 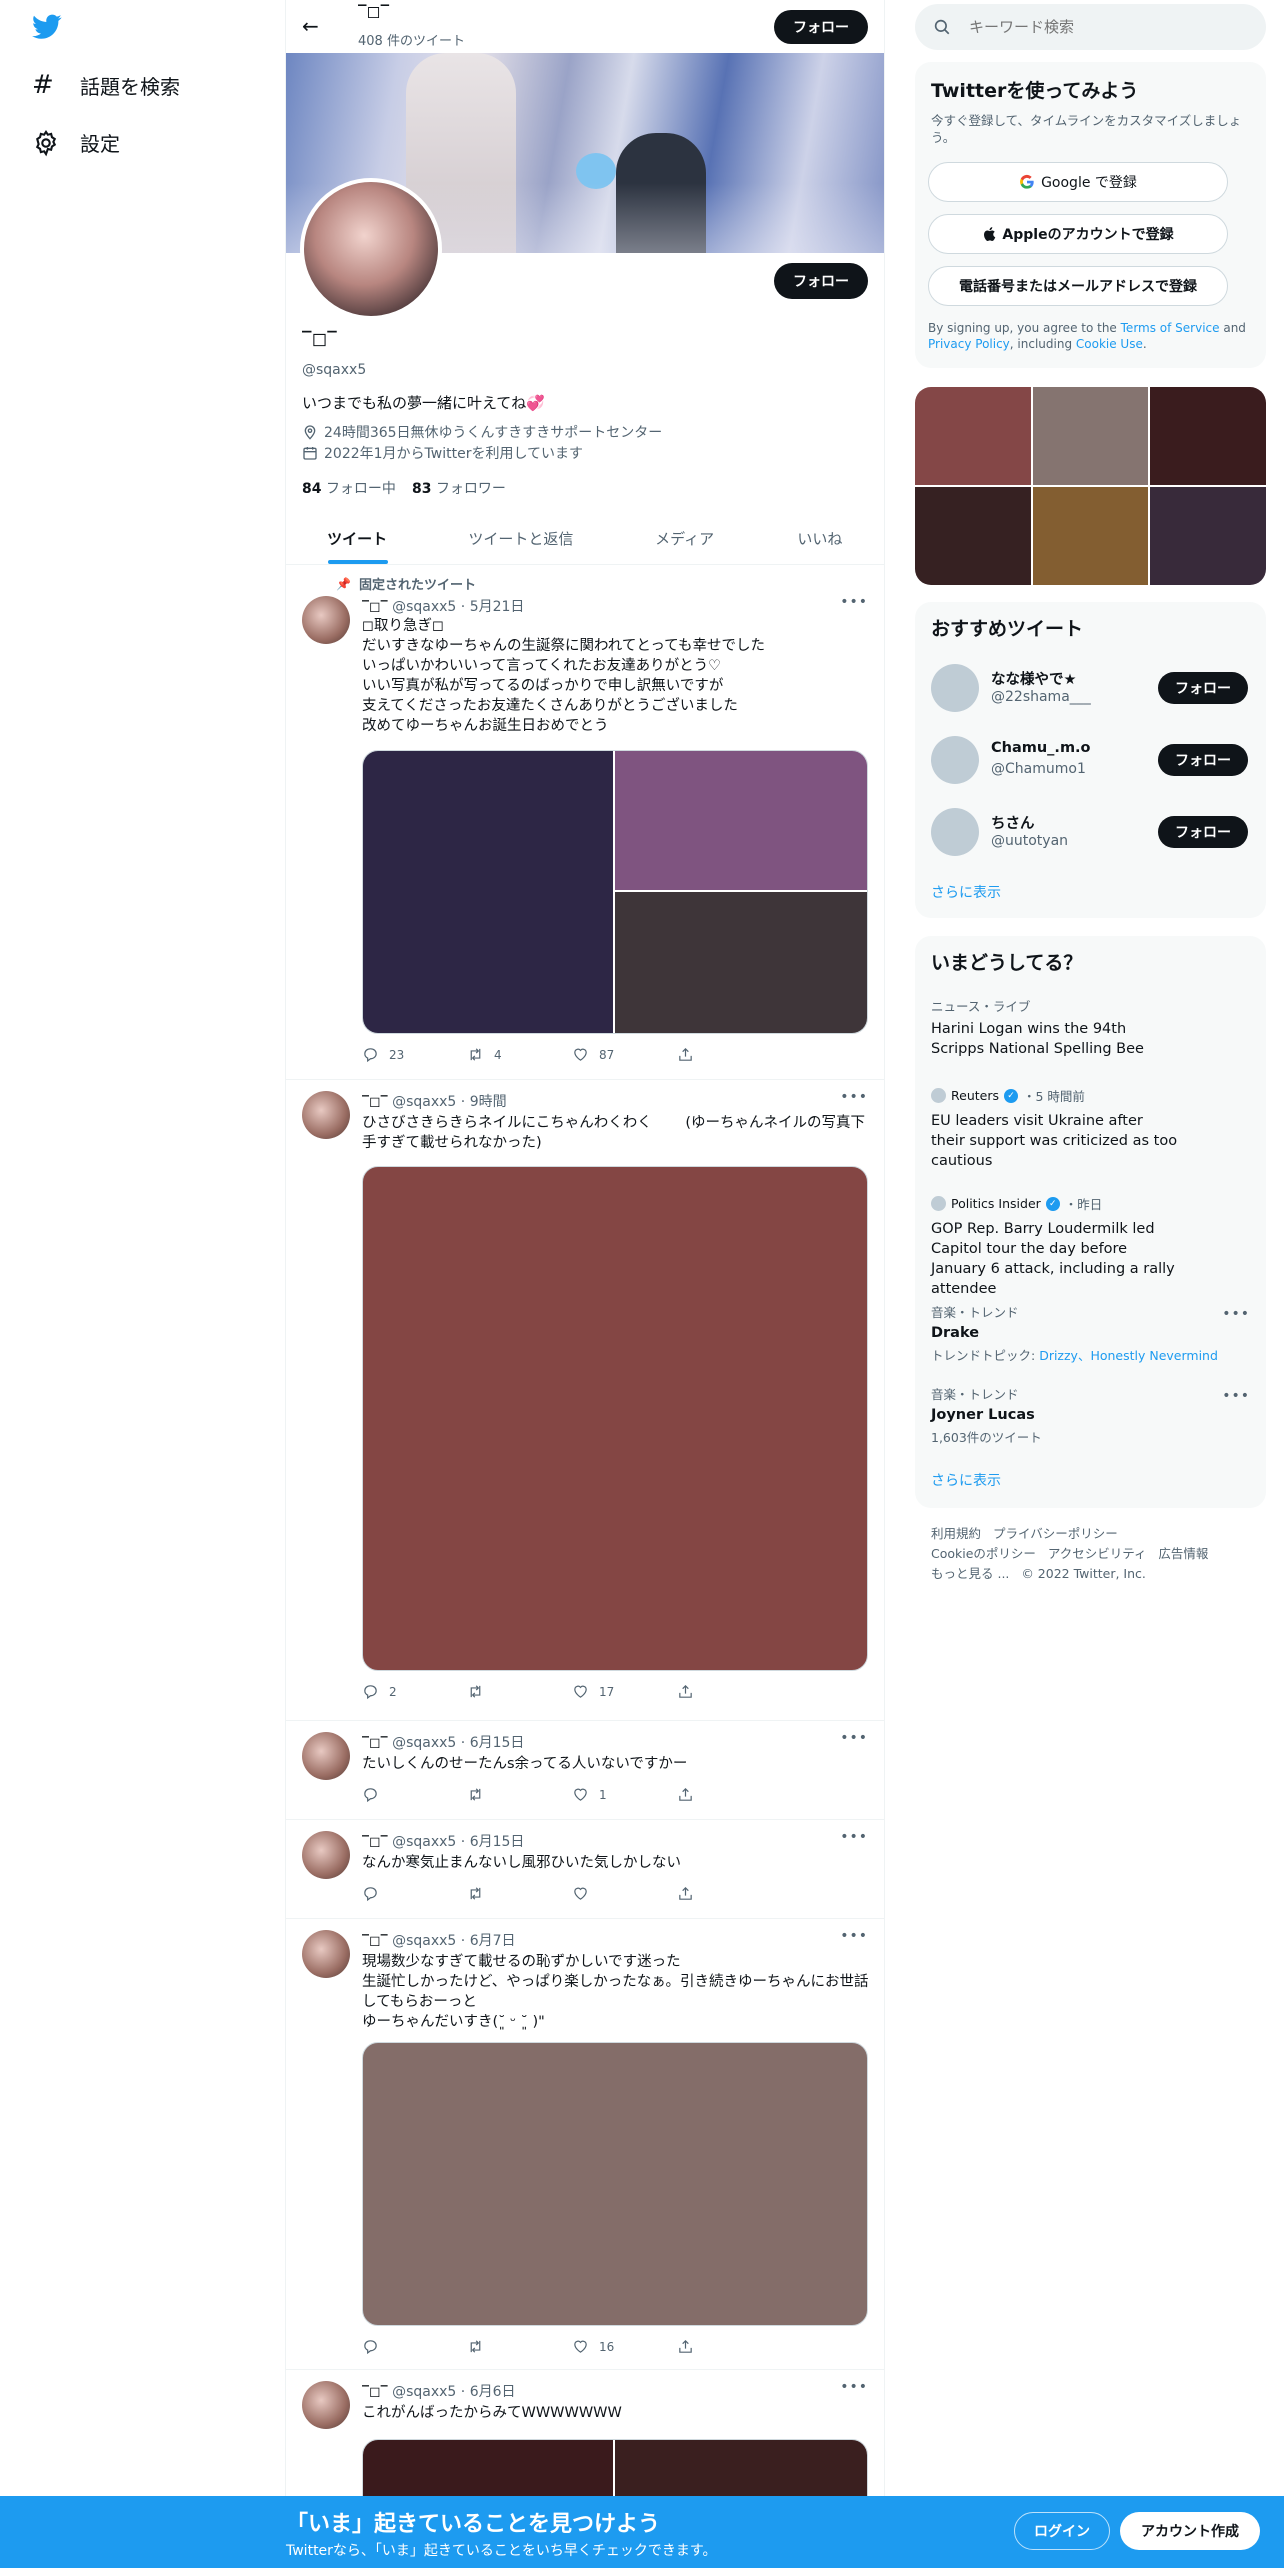 What do you see at coordinates (624, 2346) in the screenshot?
I see `like-button: 16` at bounding box center [624, 2346].